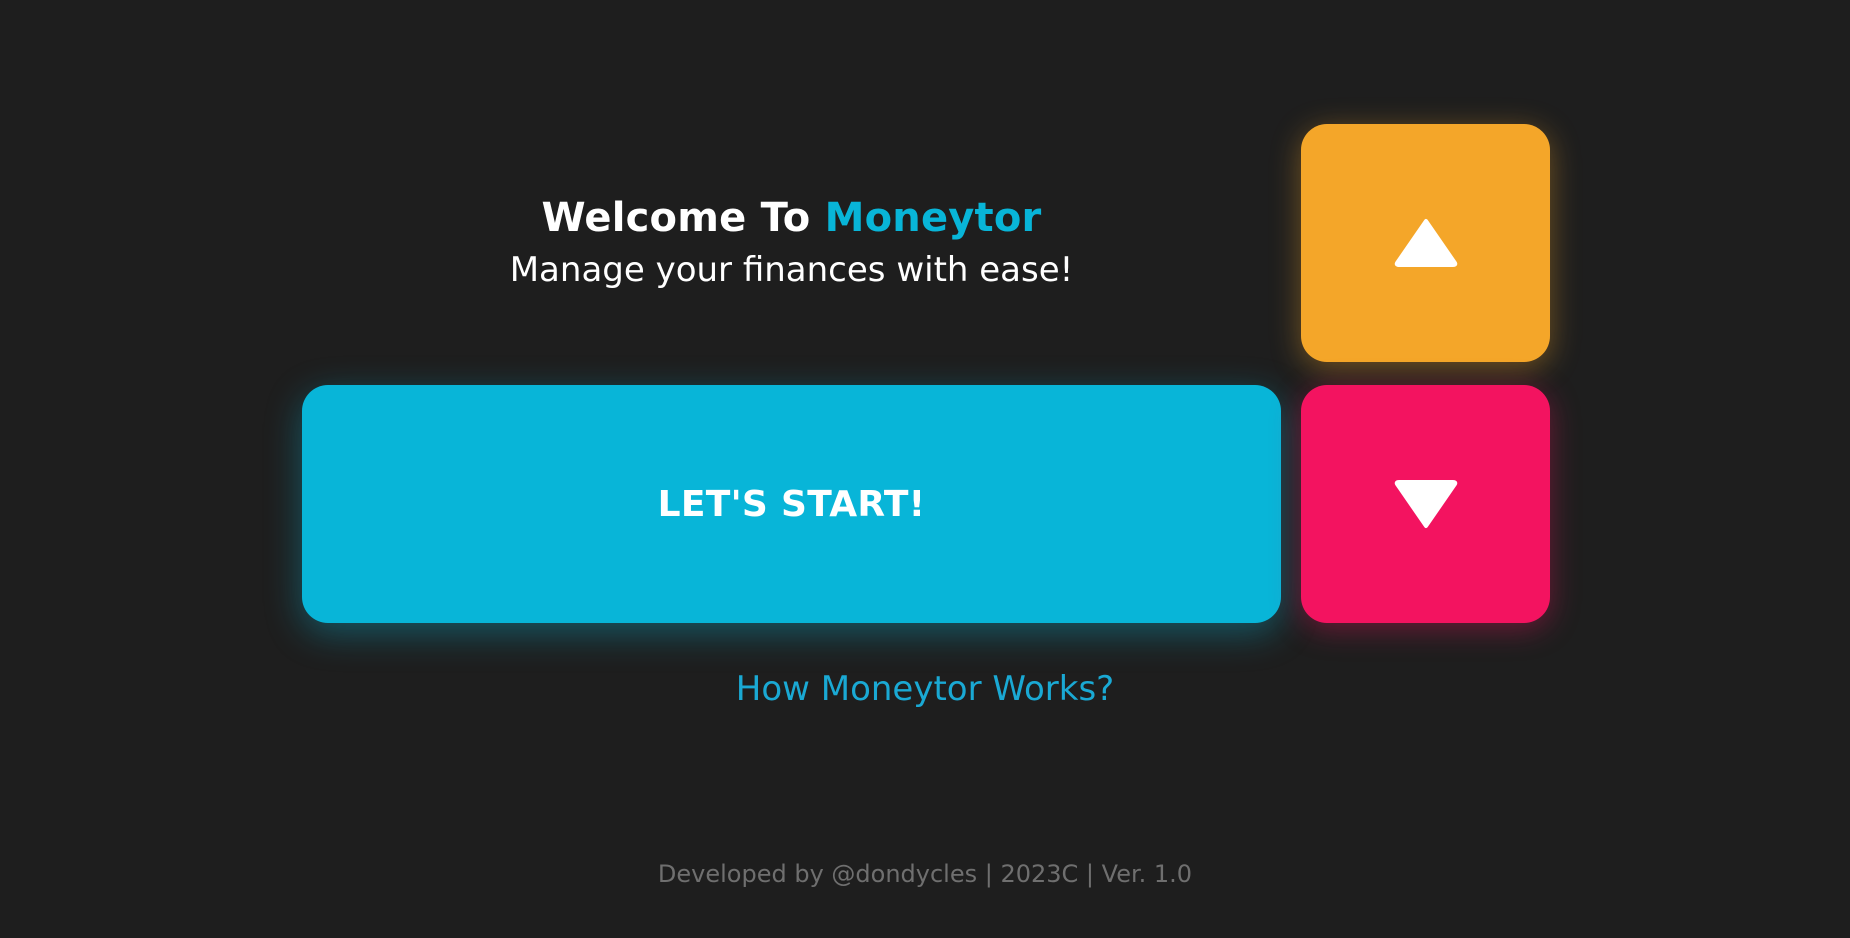  I want to click on expense-down-button, so click(1425, 504).